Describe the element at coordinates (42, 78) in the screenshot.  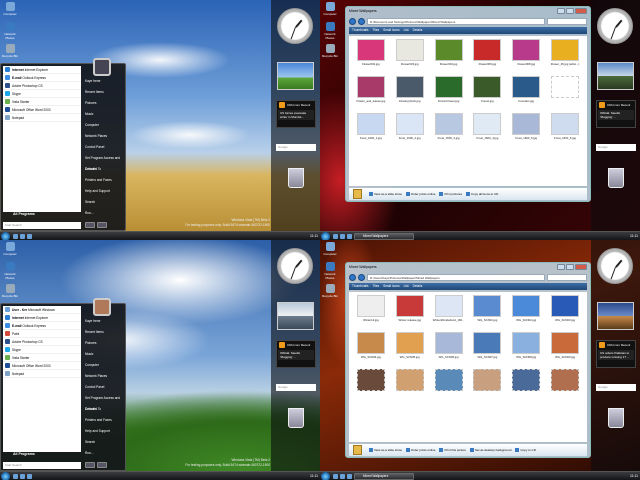
I see `start-item-email: E-mail Outlook Express` at that location.